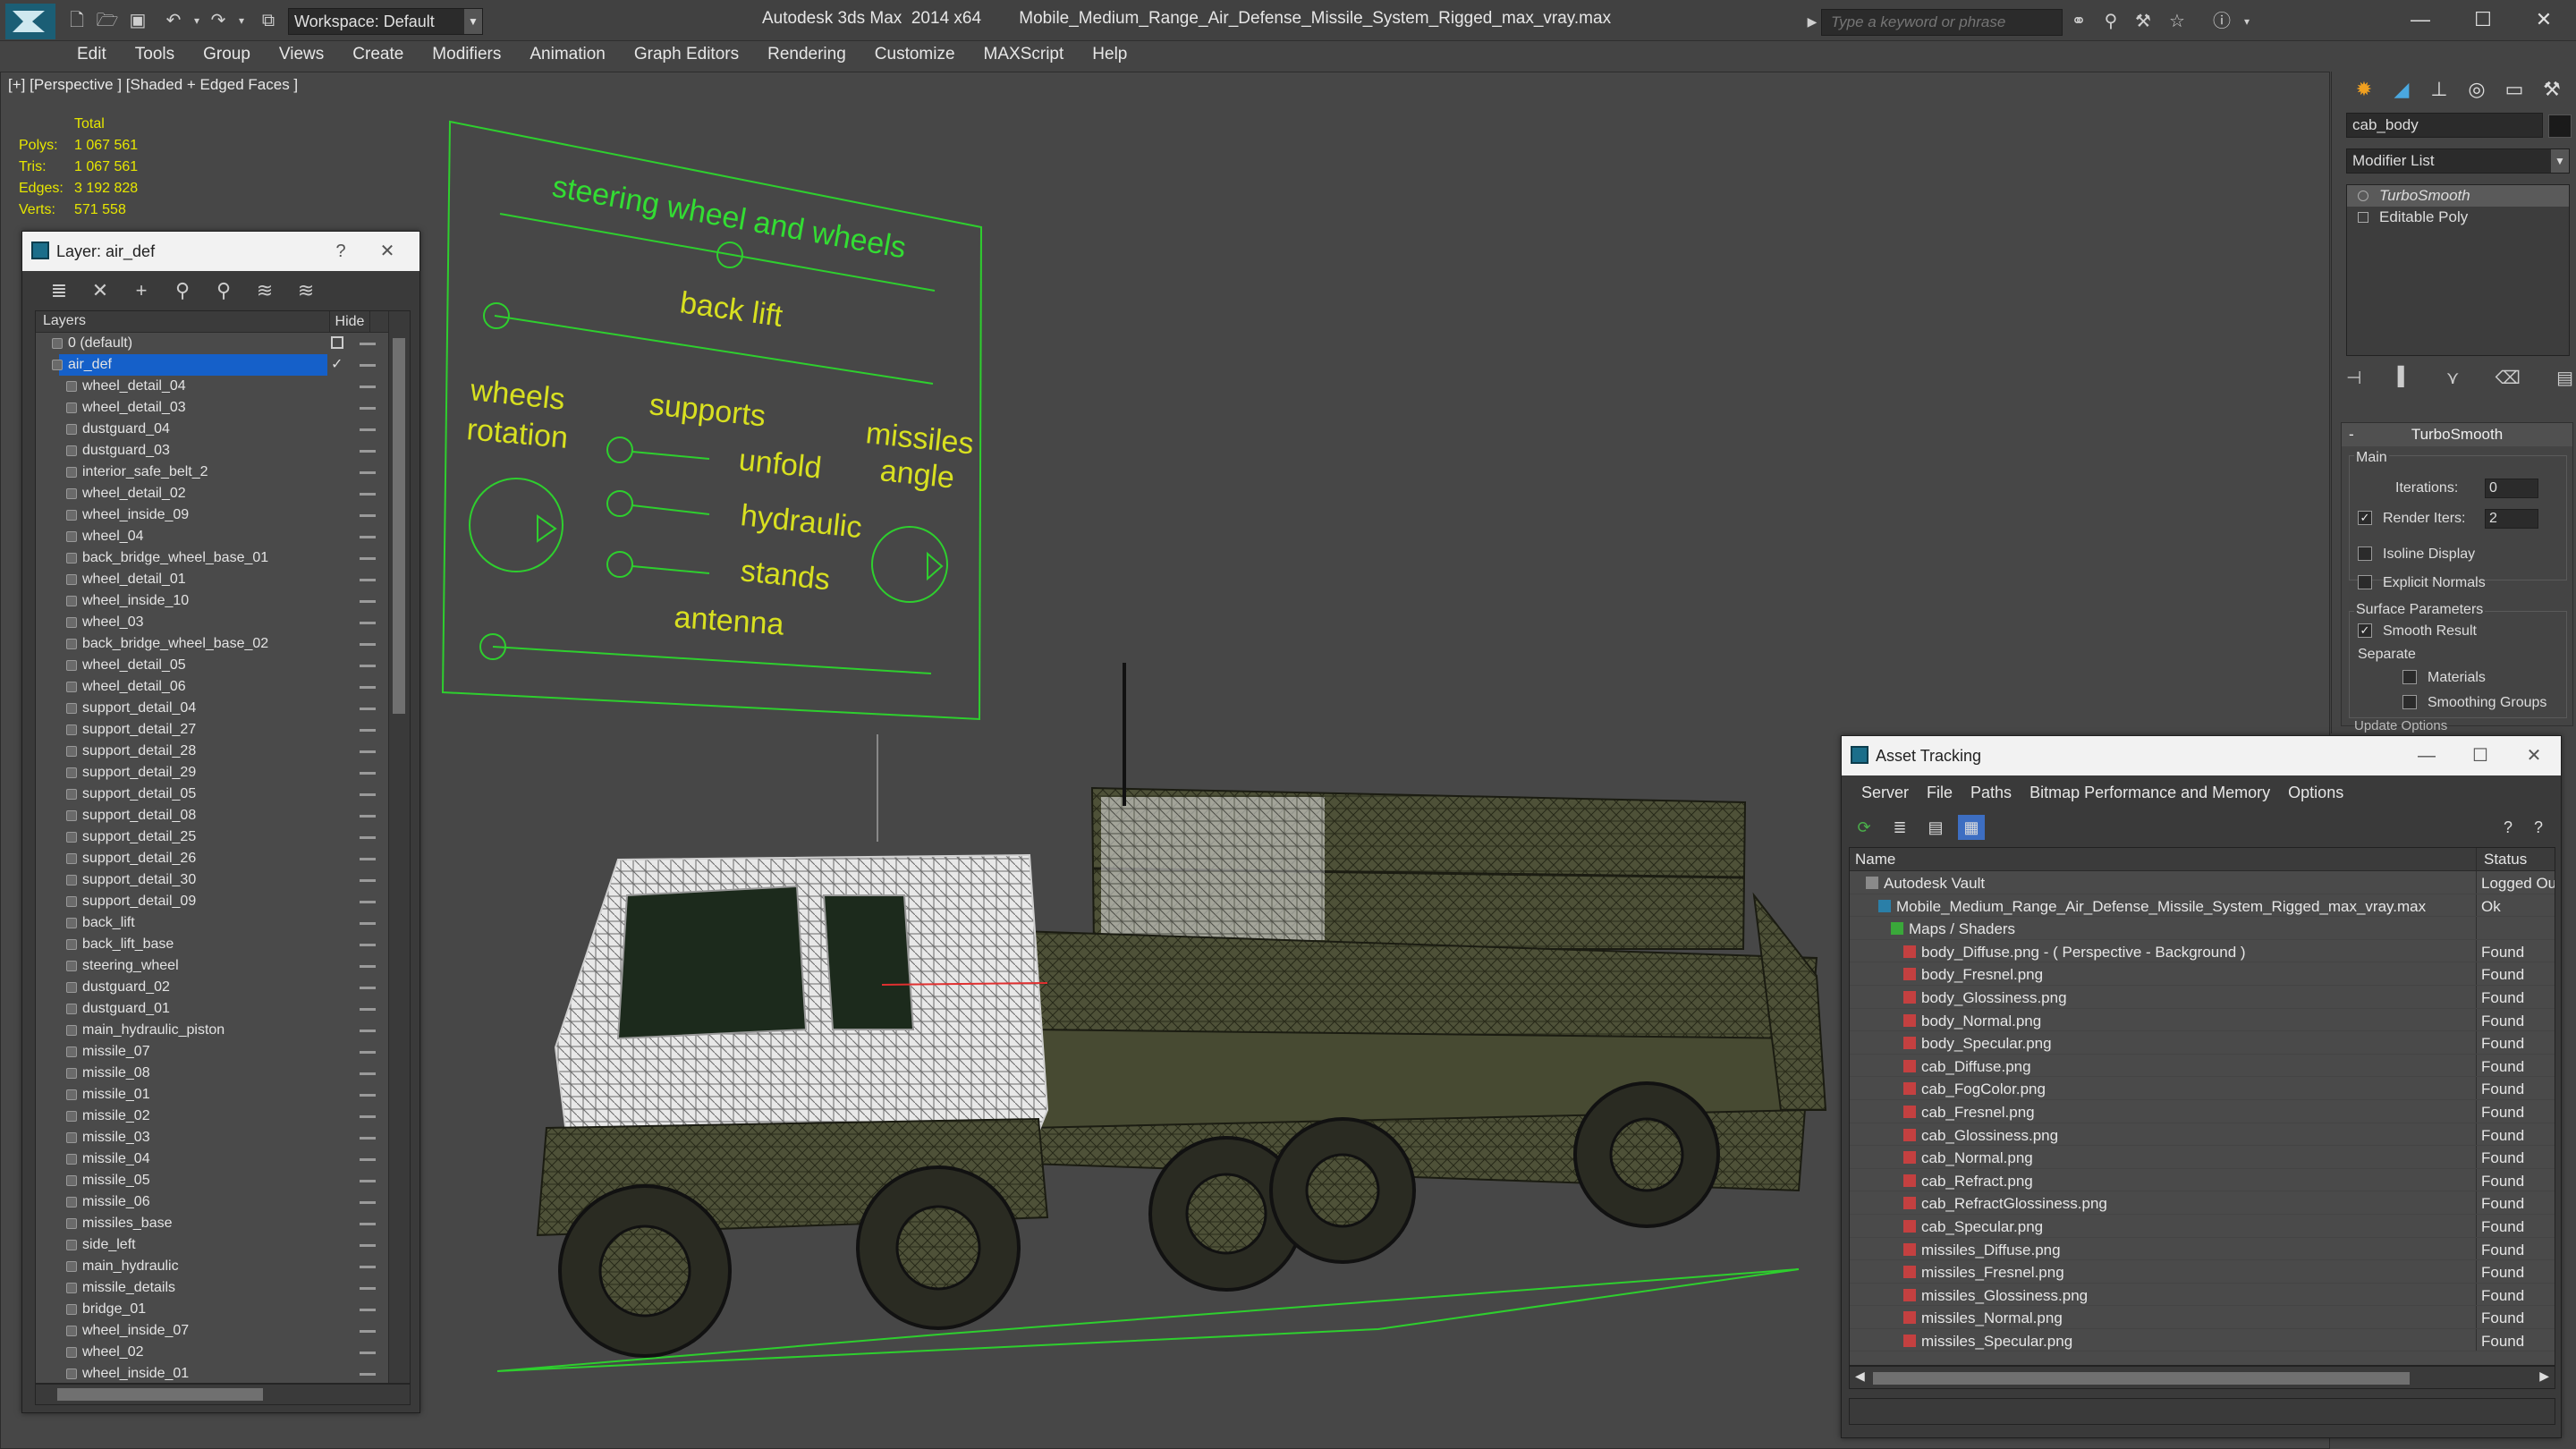 Image resolution: width=2576 pixels, height=1449 pixels. I want to click on subscription-icon: ⚲, so click(2110, 21).